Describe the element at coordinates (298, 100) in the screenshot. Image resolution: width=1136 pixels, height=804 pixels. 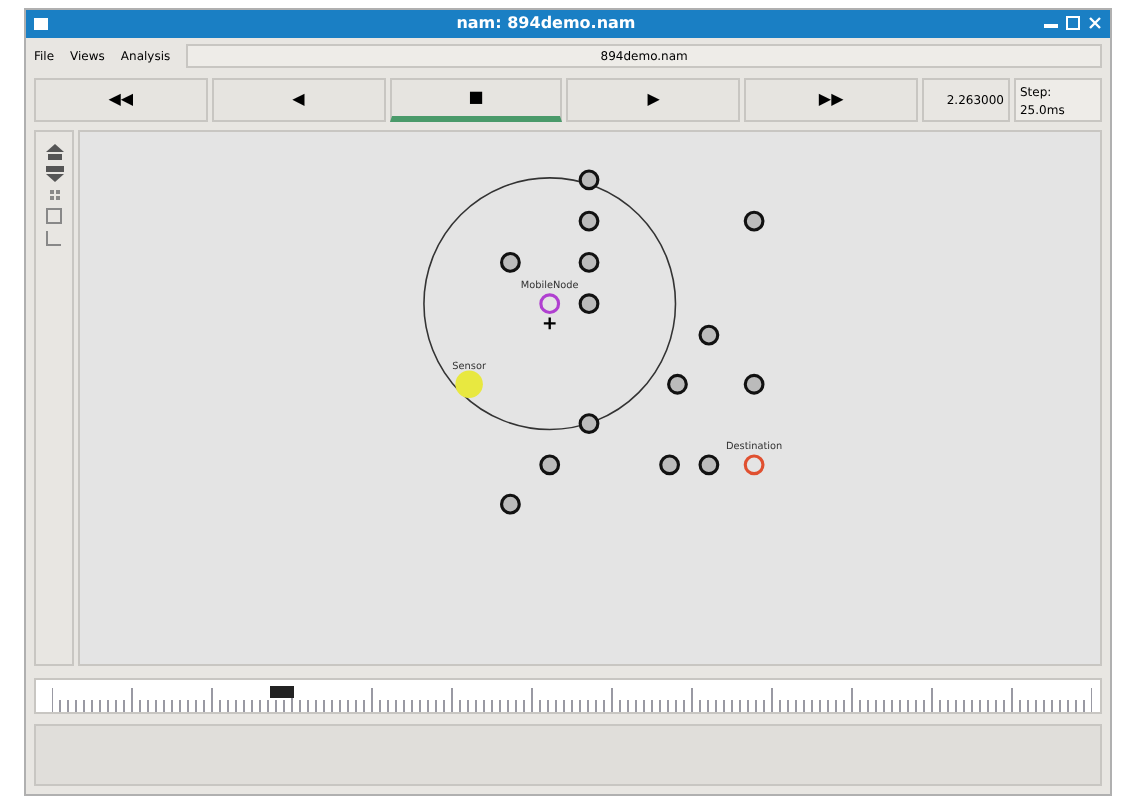
I see `playback-button: ◀` at that location.